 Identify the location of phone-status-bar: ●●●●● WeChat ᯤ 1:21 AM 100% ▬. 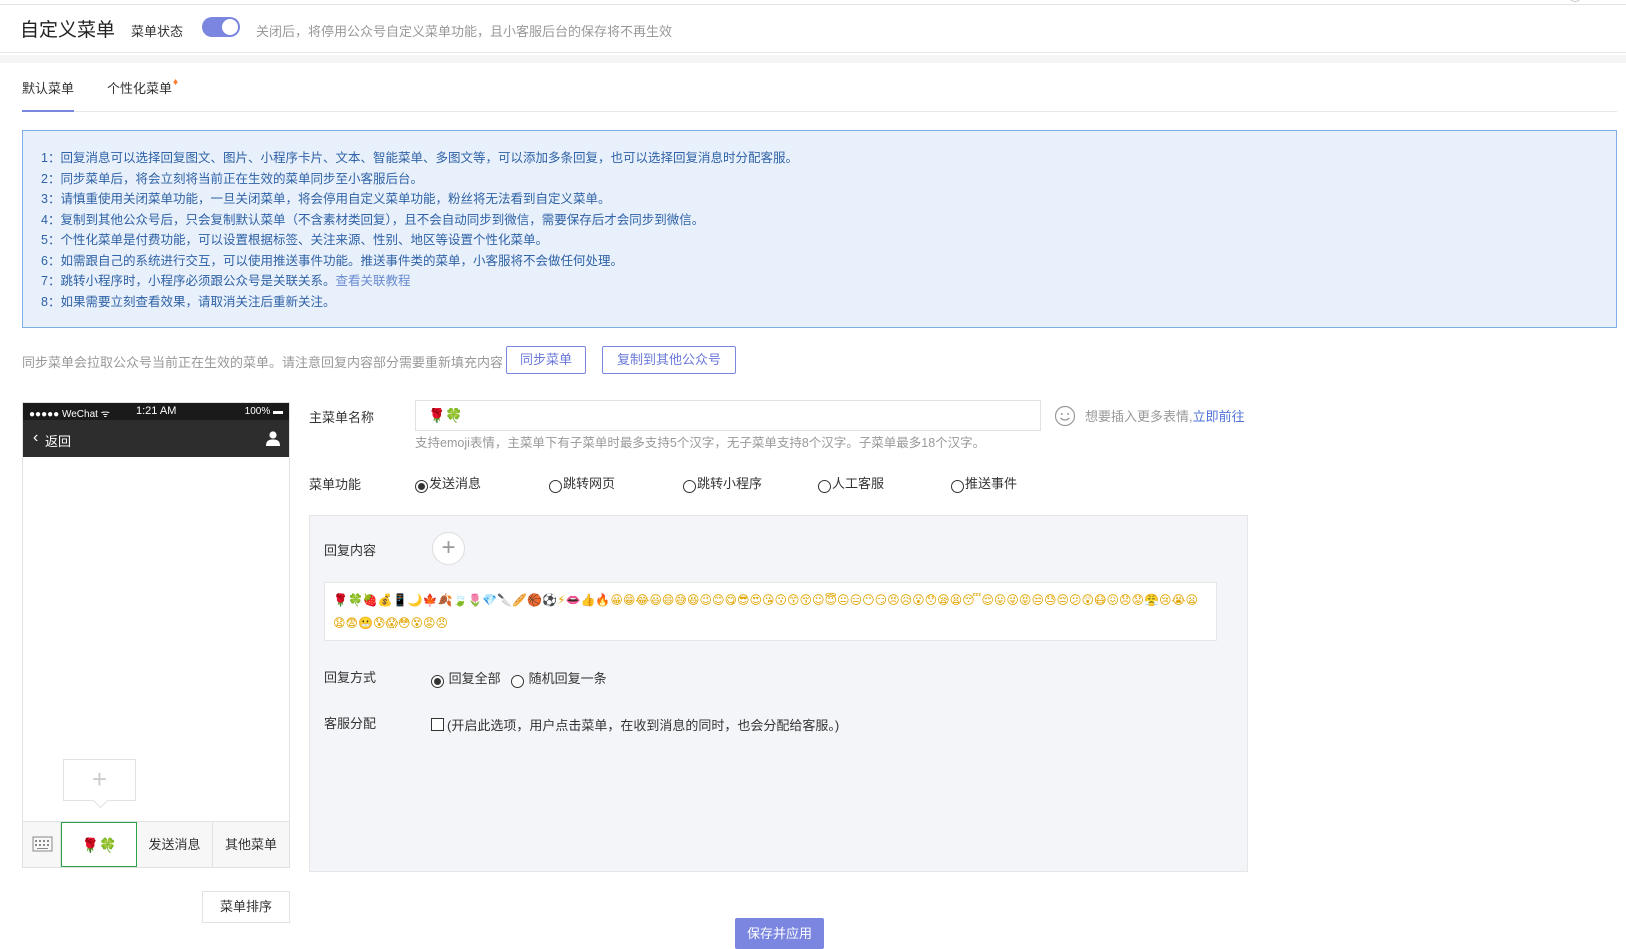
(156, 411).